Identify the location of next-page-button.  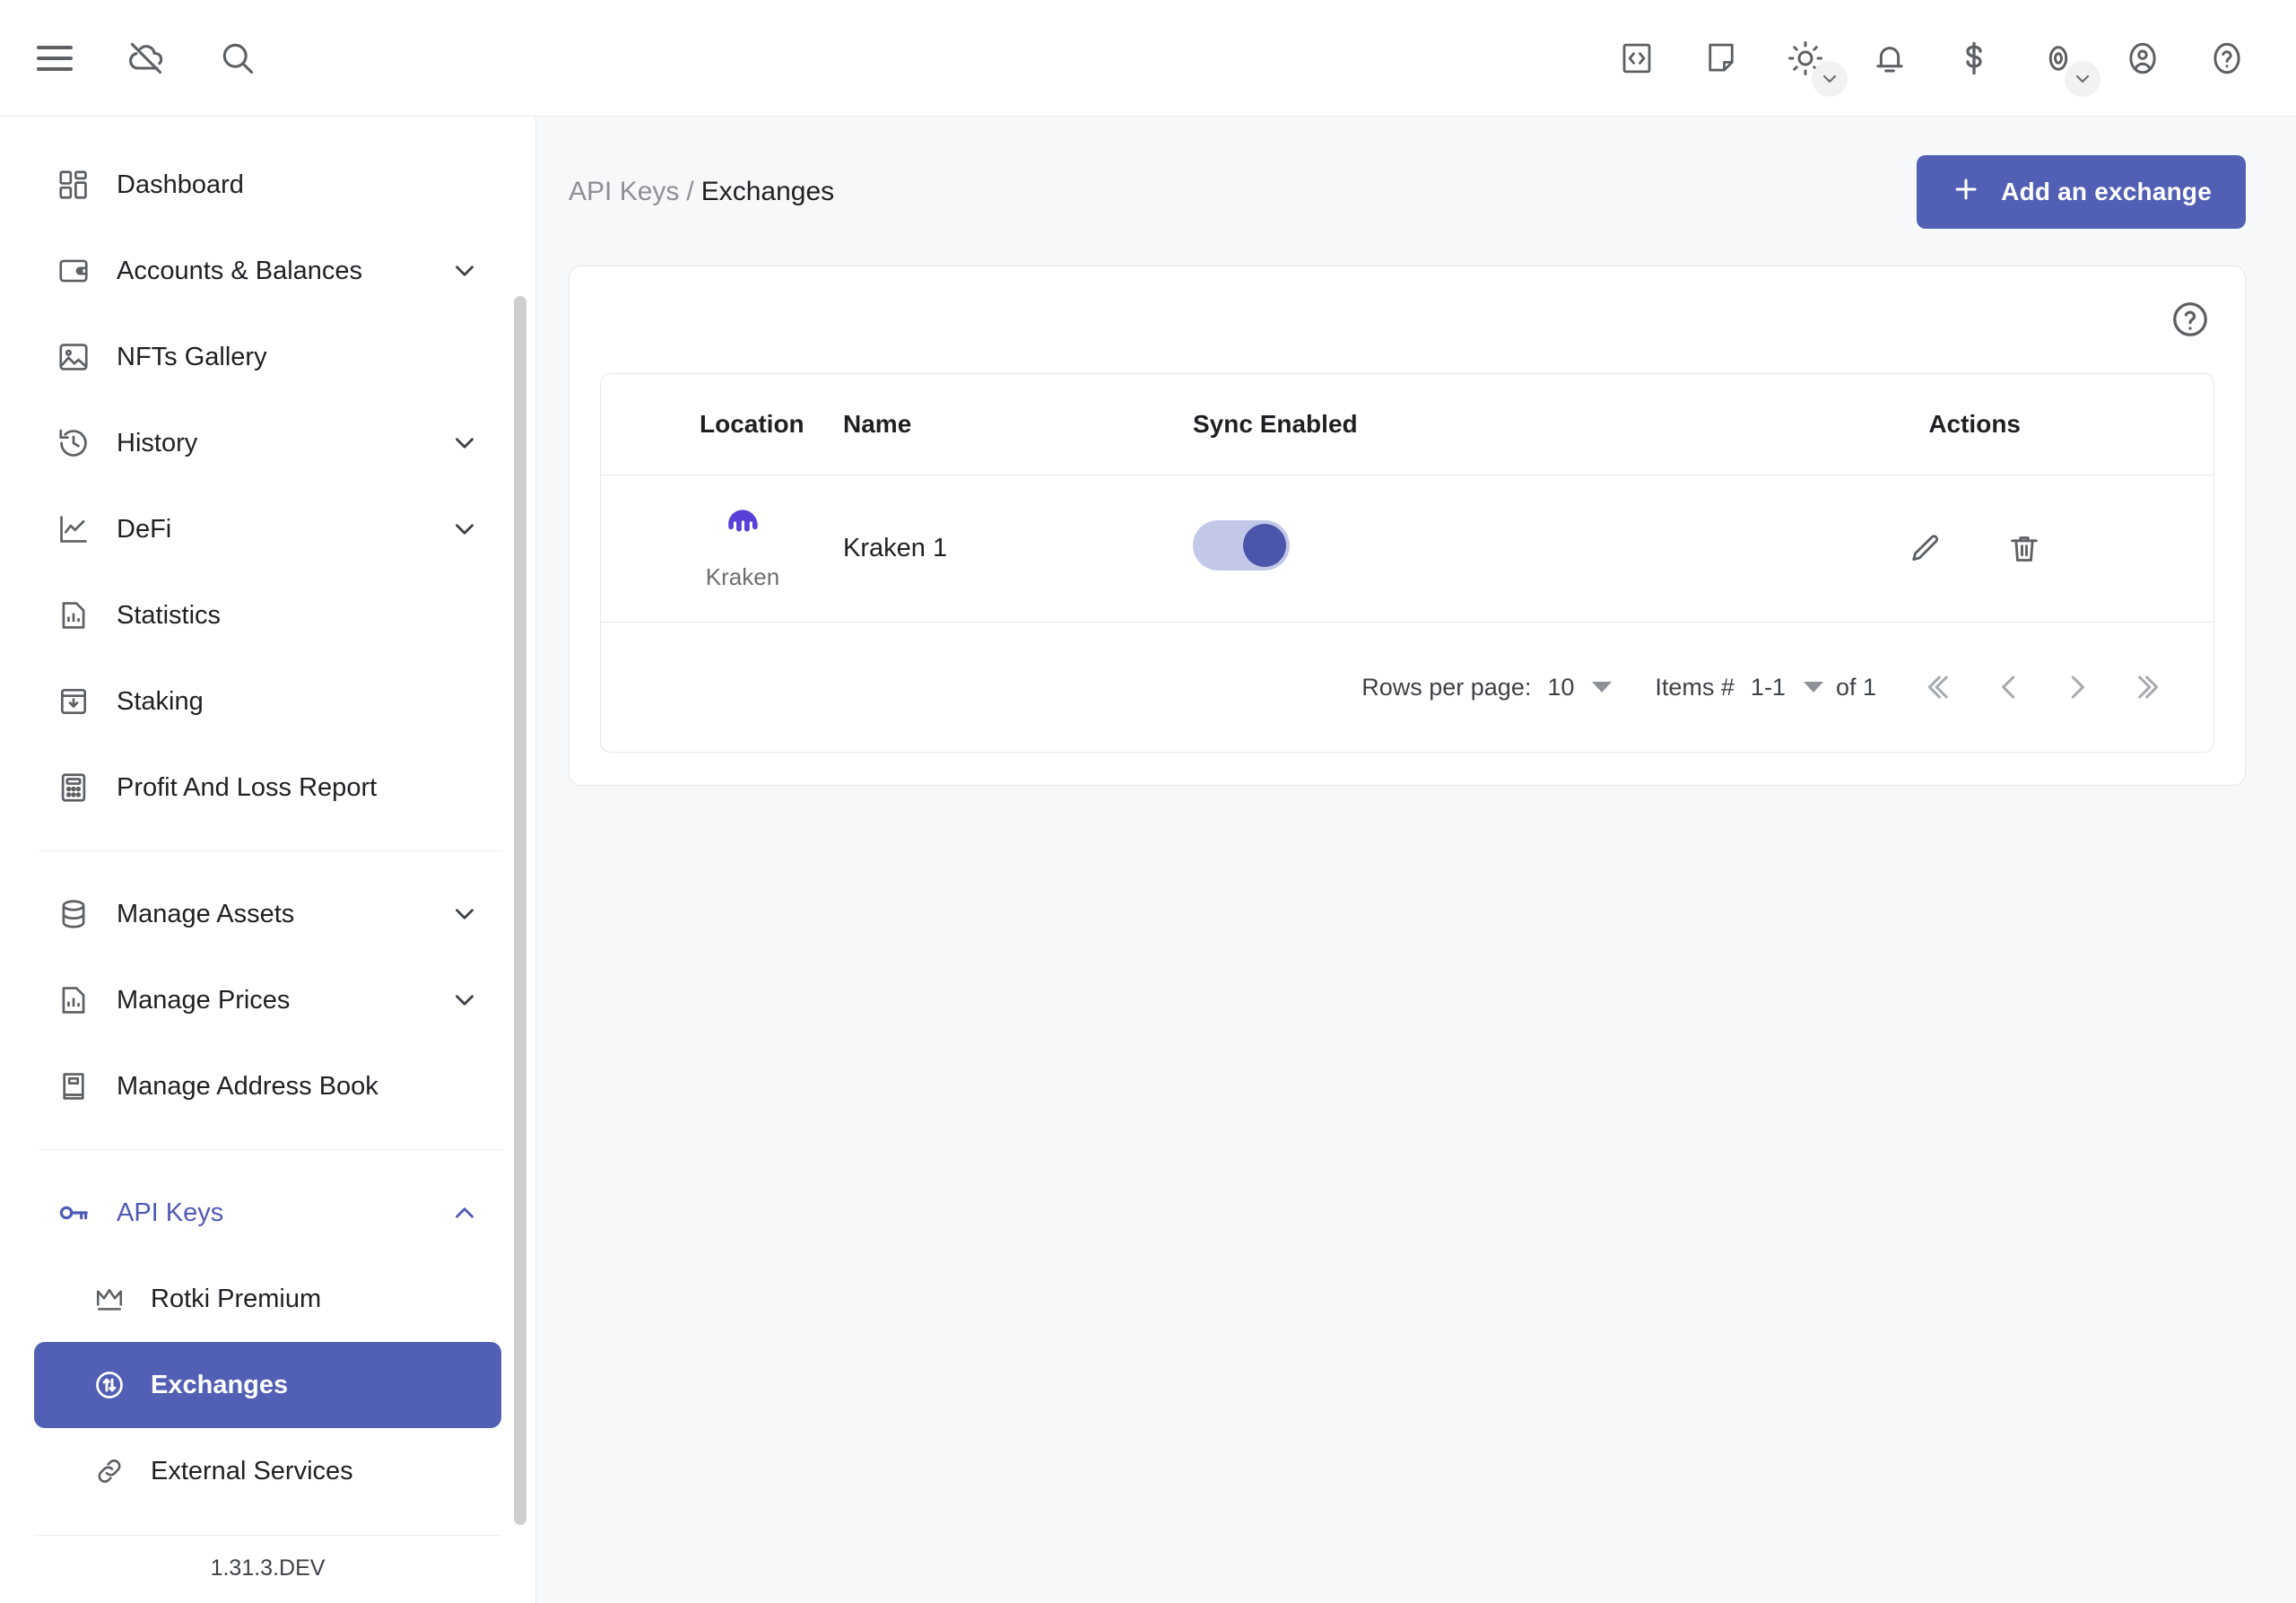
(2077, 687).